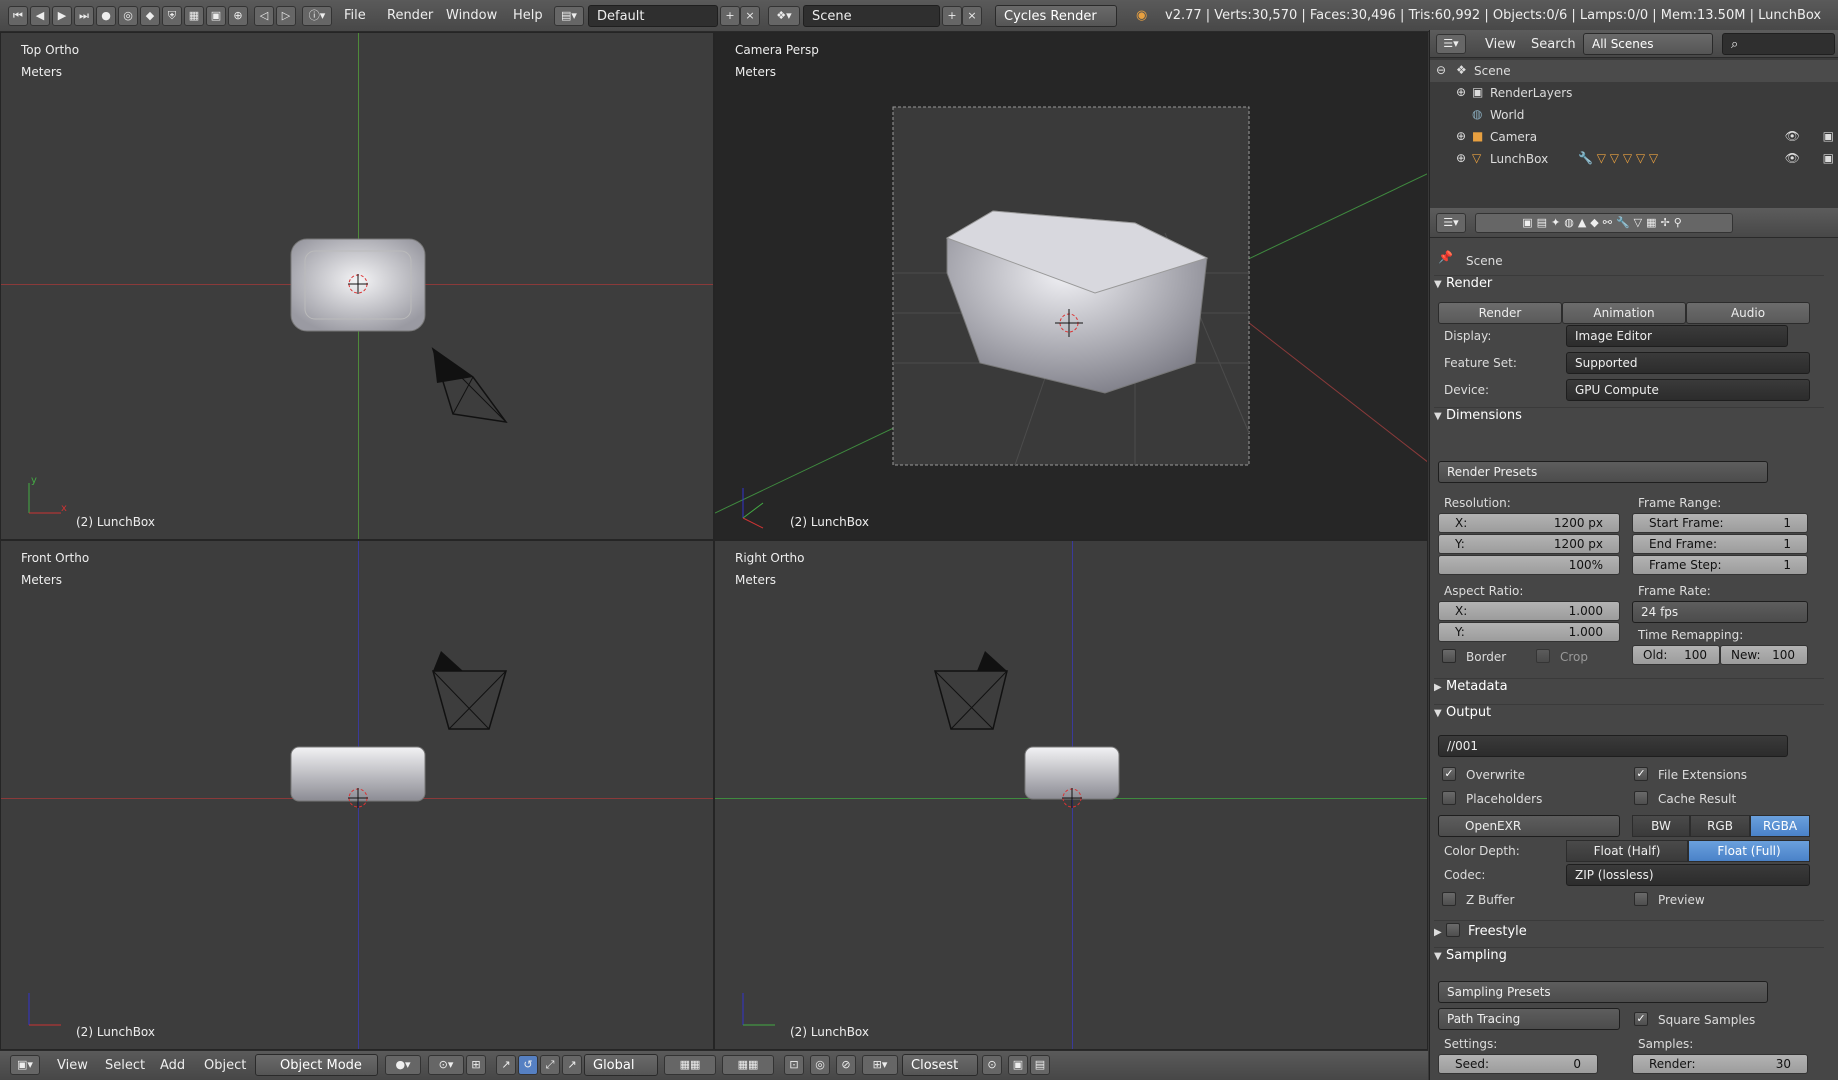 This screenshot has width=1838, height=1080. What do you see at coordinates (125, 1065) in the screenshot?
I see `menu-select: Select` at bounding box center [125, 1065].